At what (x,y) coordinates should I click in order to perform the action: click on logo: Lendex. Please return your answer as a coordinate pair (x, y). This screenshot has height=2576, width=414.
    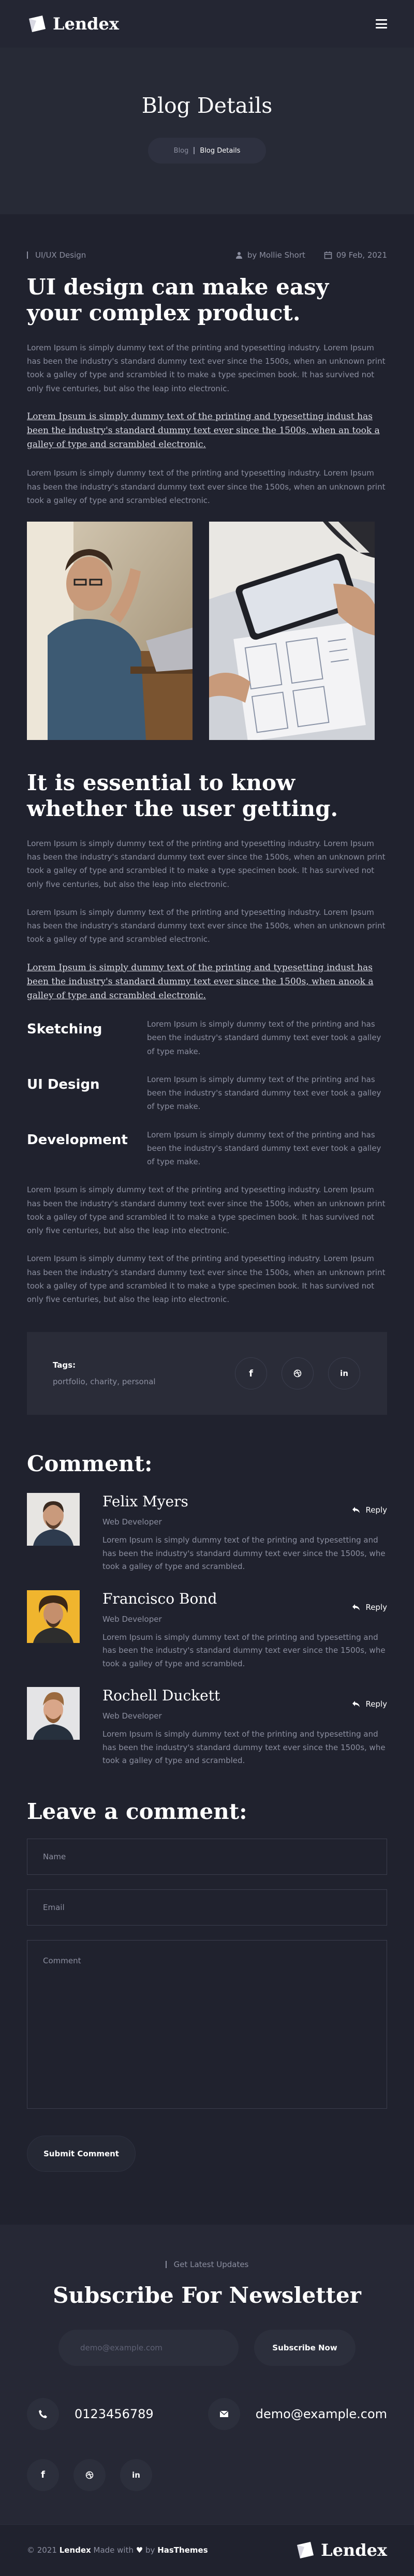
    Looking at the image, I should click on (73, 23).